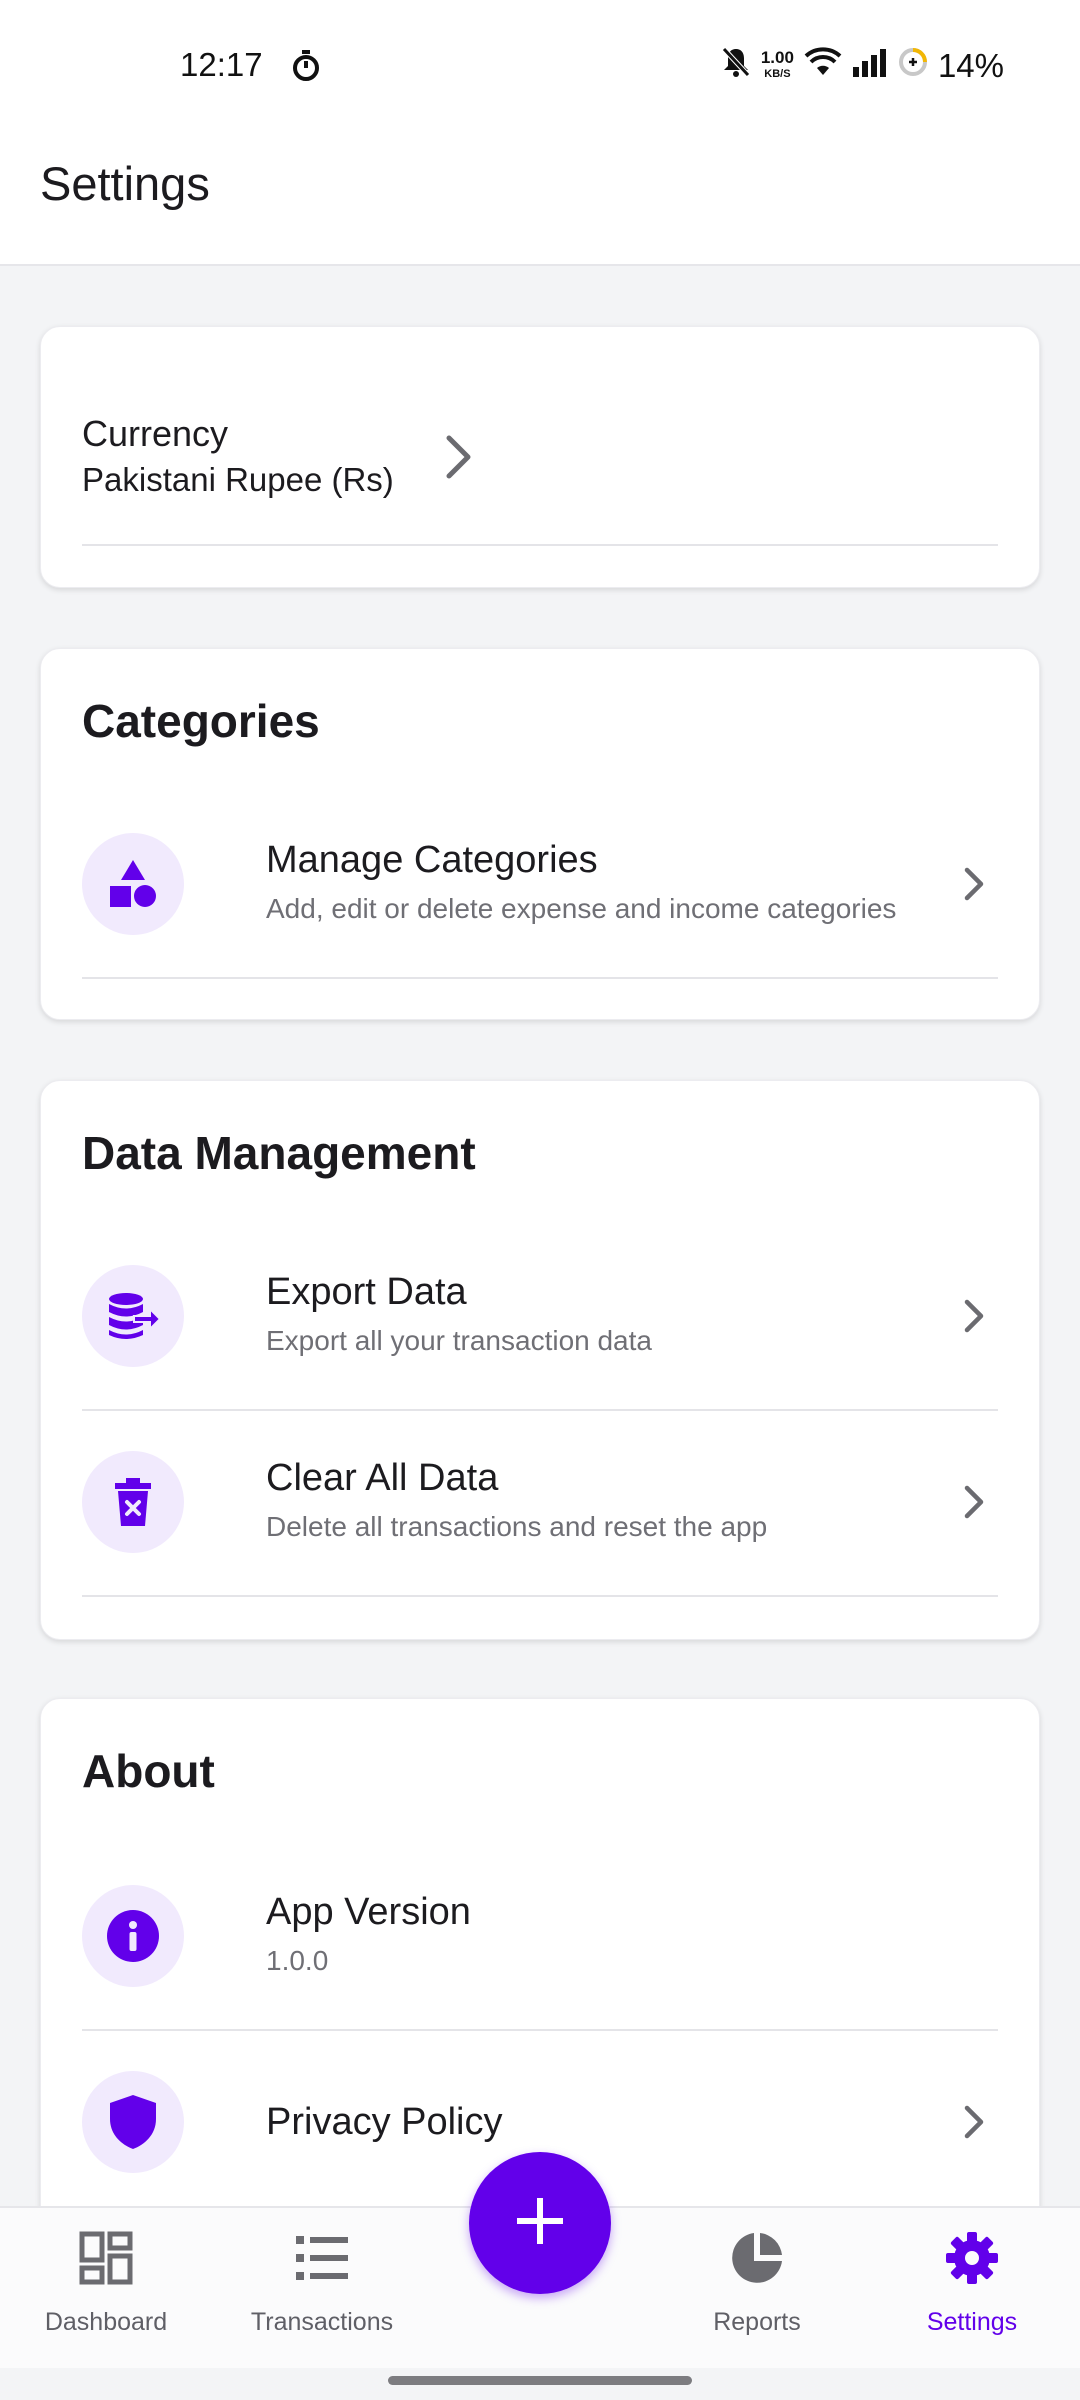  Describe the element at coordinates (972, 2258) in the screenshot. I see `gear-icon` at that location.